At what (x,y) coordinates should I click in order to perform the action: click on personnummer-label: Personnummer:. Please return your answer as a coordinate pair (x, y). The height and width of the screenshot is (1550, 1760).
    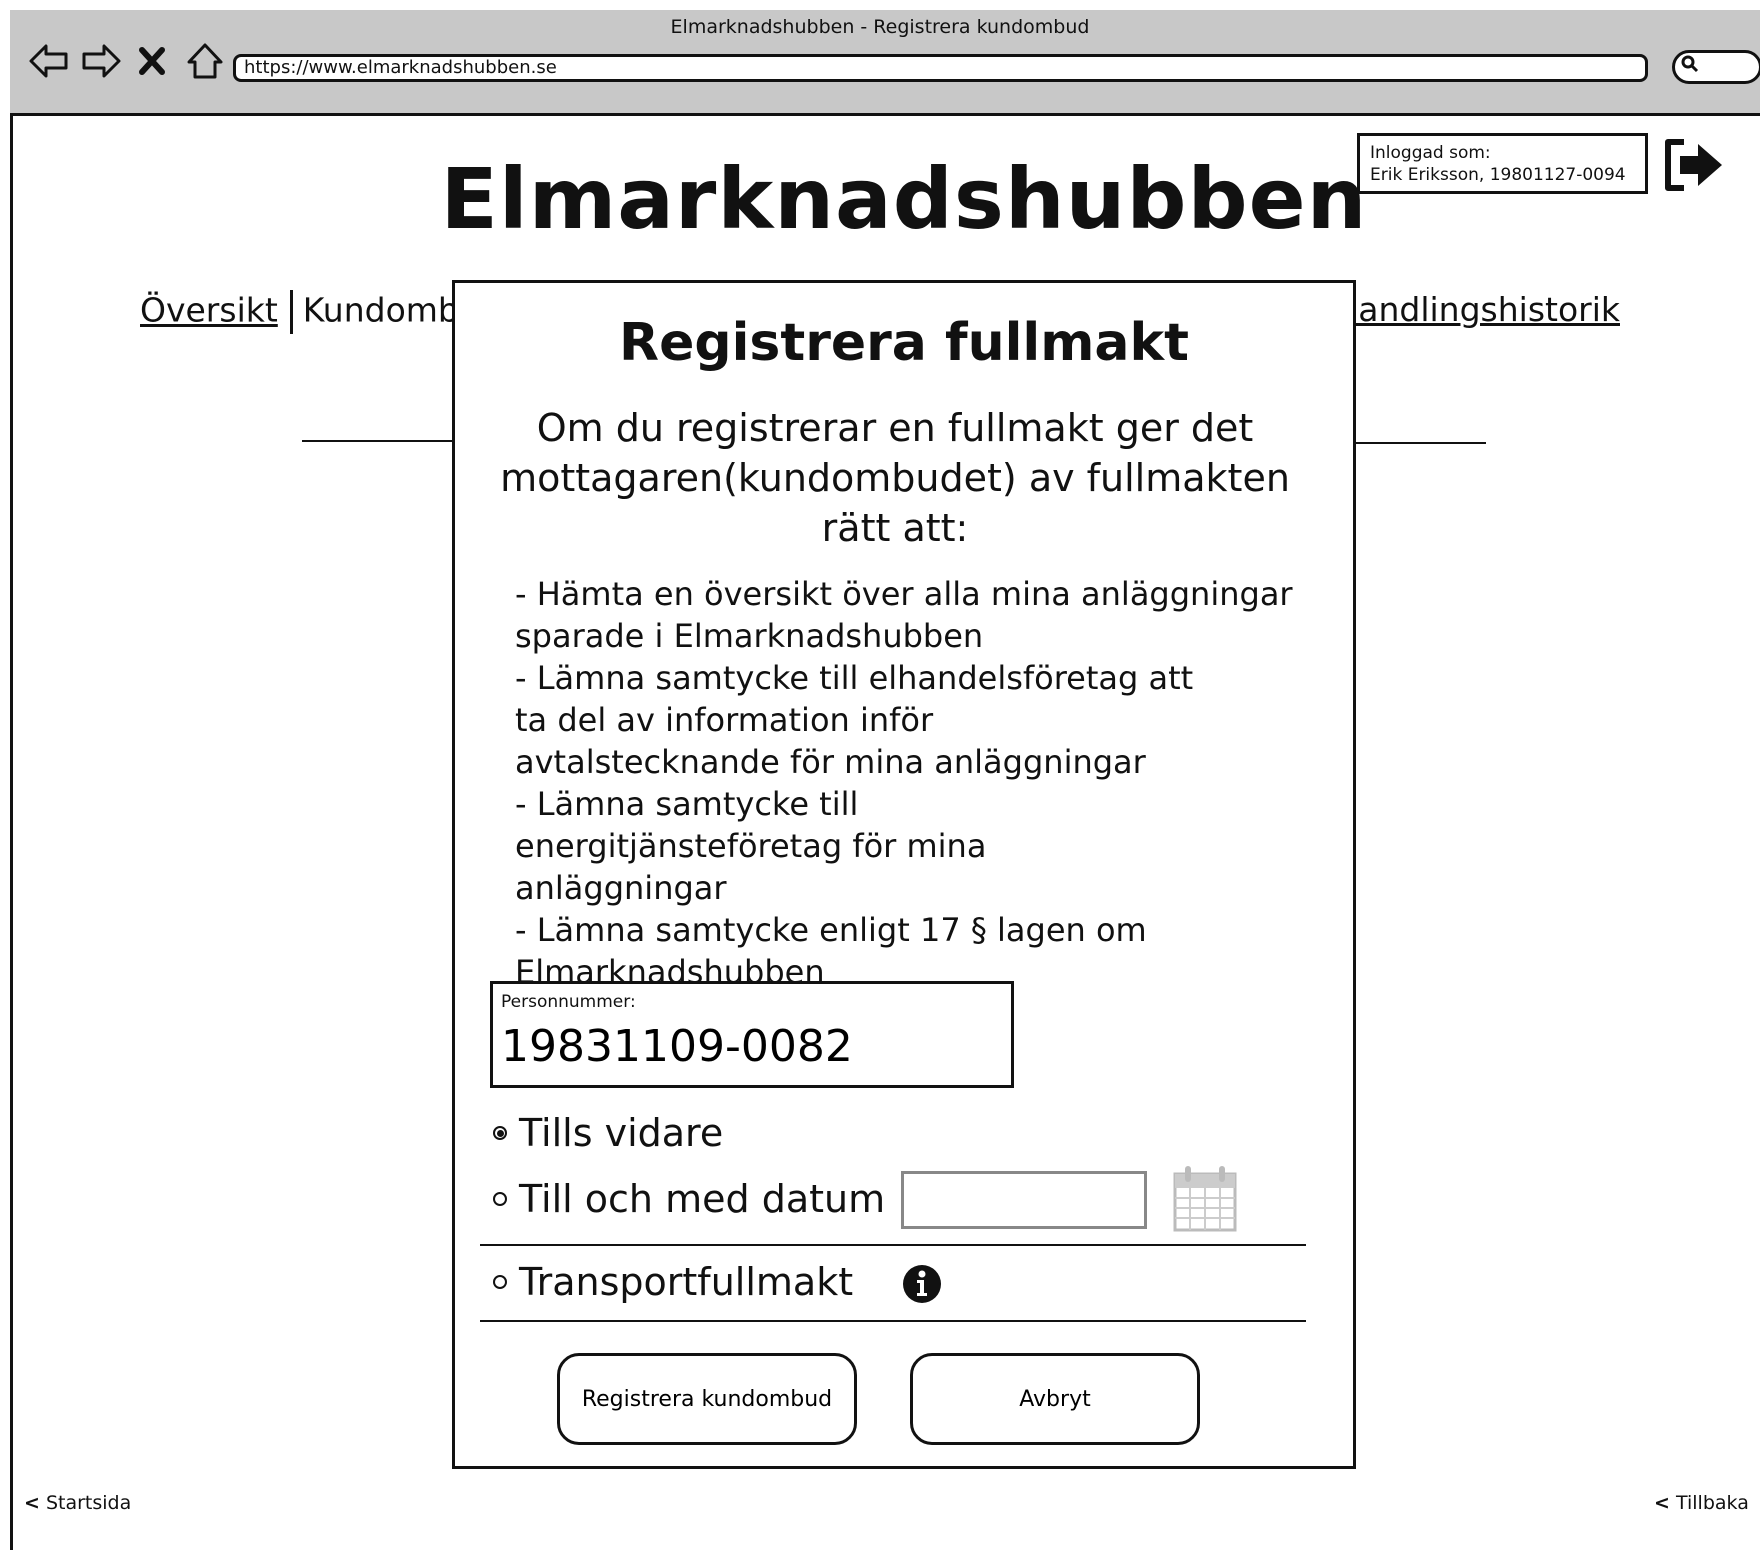
    Looking at the image, I should click on (568, 1002).